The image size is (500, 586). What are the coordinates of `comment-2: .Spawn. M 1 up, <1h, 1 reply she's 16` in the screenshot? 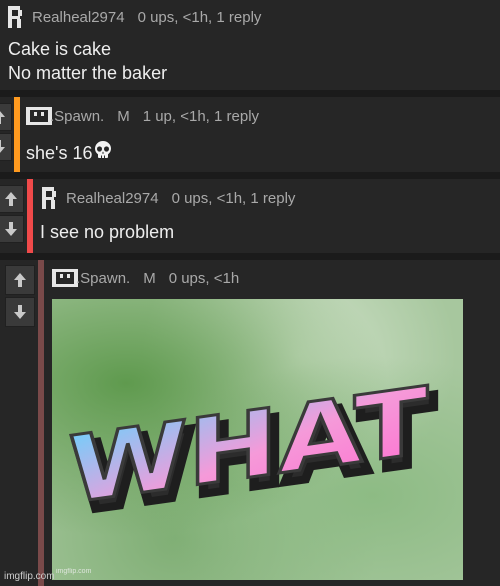 It's located at (250, 134).